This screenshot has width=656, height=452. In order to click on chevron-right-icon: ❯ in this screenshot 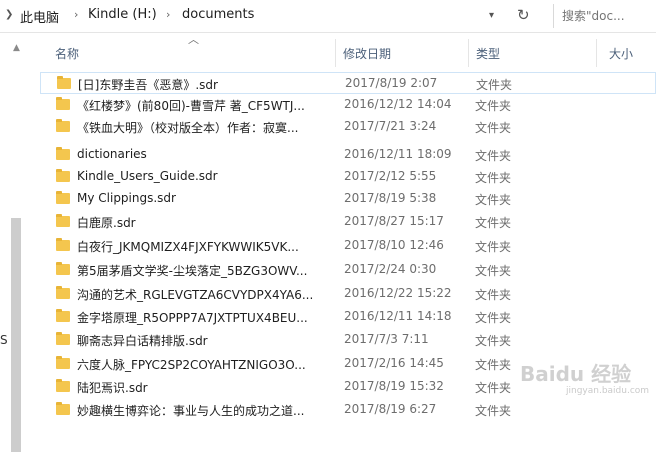, I will do `click(9, 14)`.